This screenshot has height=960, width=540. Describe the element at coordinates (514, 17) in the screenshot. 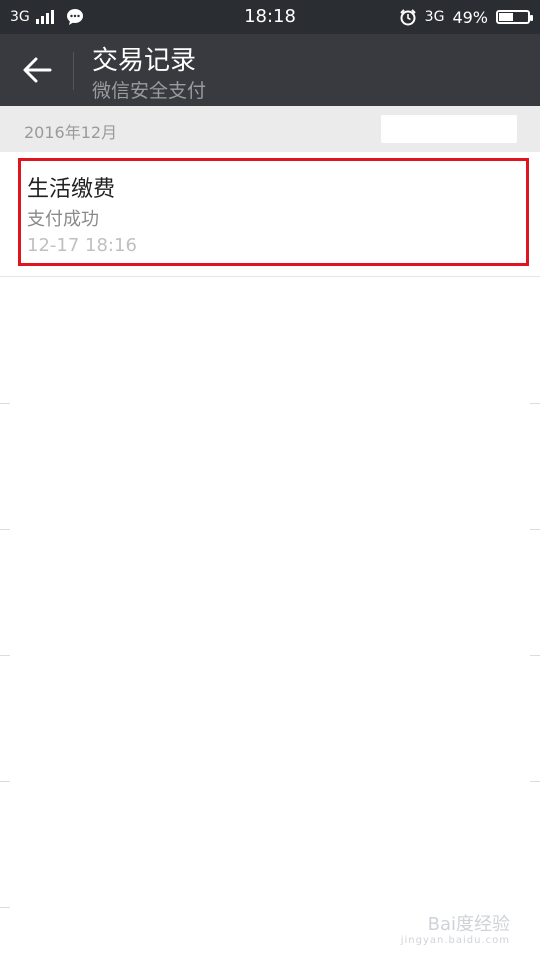

I see `battery-icon` at that location.